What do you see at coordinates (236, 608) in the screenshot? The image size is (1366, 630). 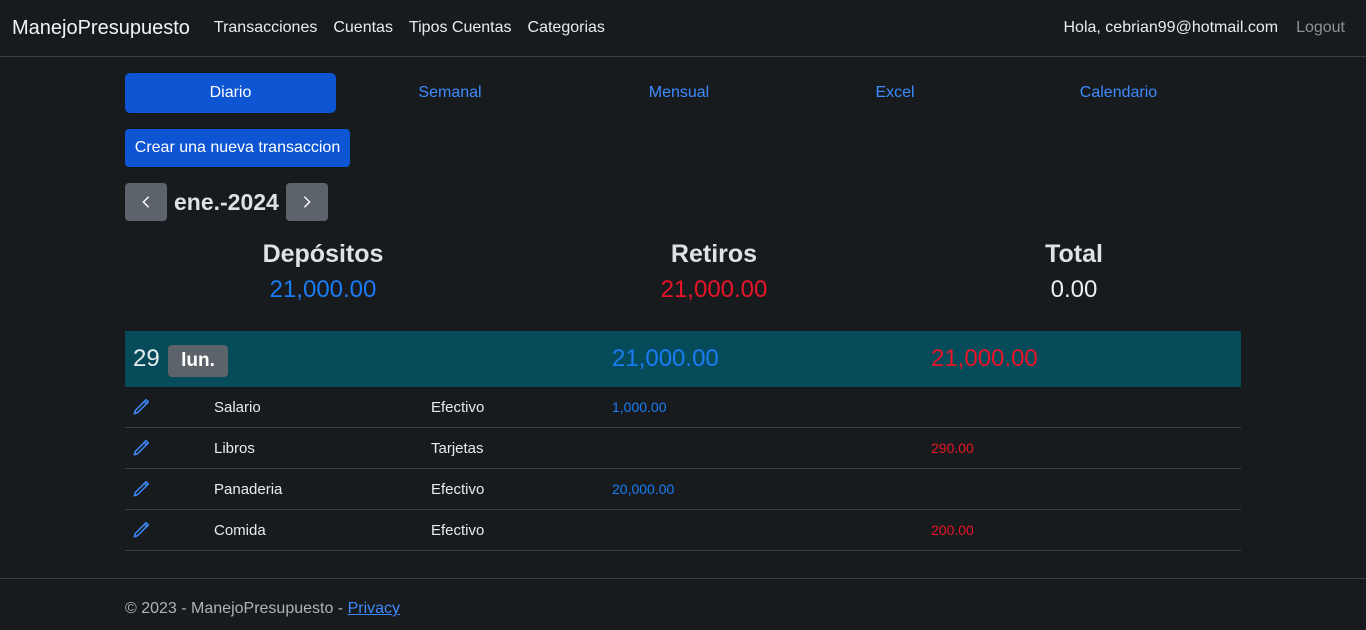 I see `footer-copyright: © 2023 - ManejoPresupuesto -` at bounding box center [236, 608].